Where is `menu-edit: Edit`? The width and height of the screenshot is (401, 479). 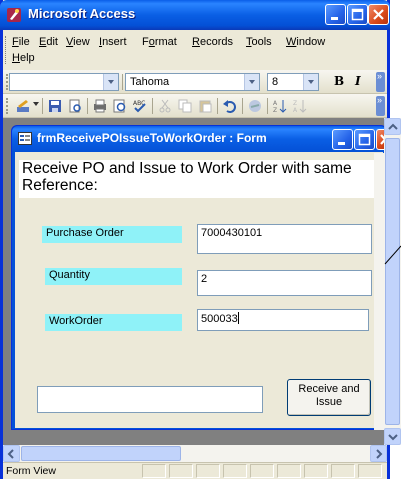
menu-edit: Edit is located at coordinates (48, 42).